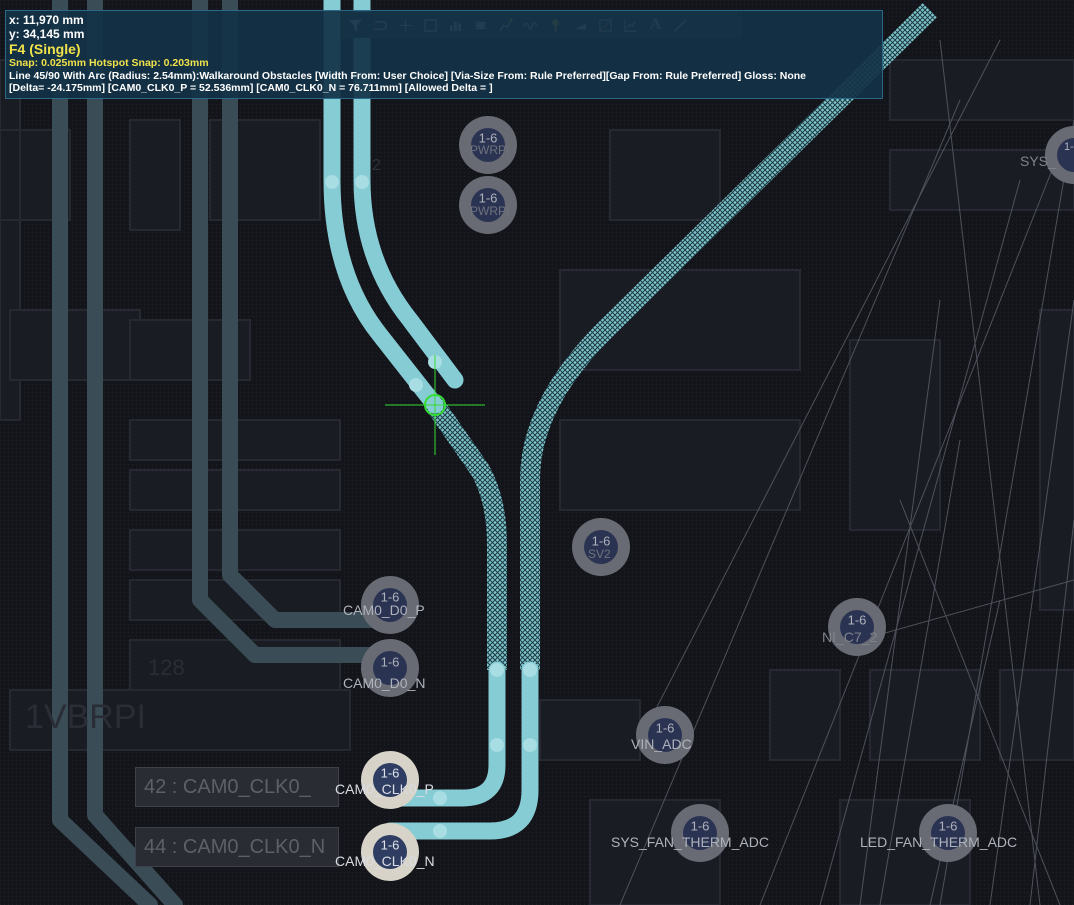  I want to click on net-label-led-fan-therm-adc: LED_FAN_THERM_ADC, so click(939, 842).